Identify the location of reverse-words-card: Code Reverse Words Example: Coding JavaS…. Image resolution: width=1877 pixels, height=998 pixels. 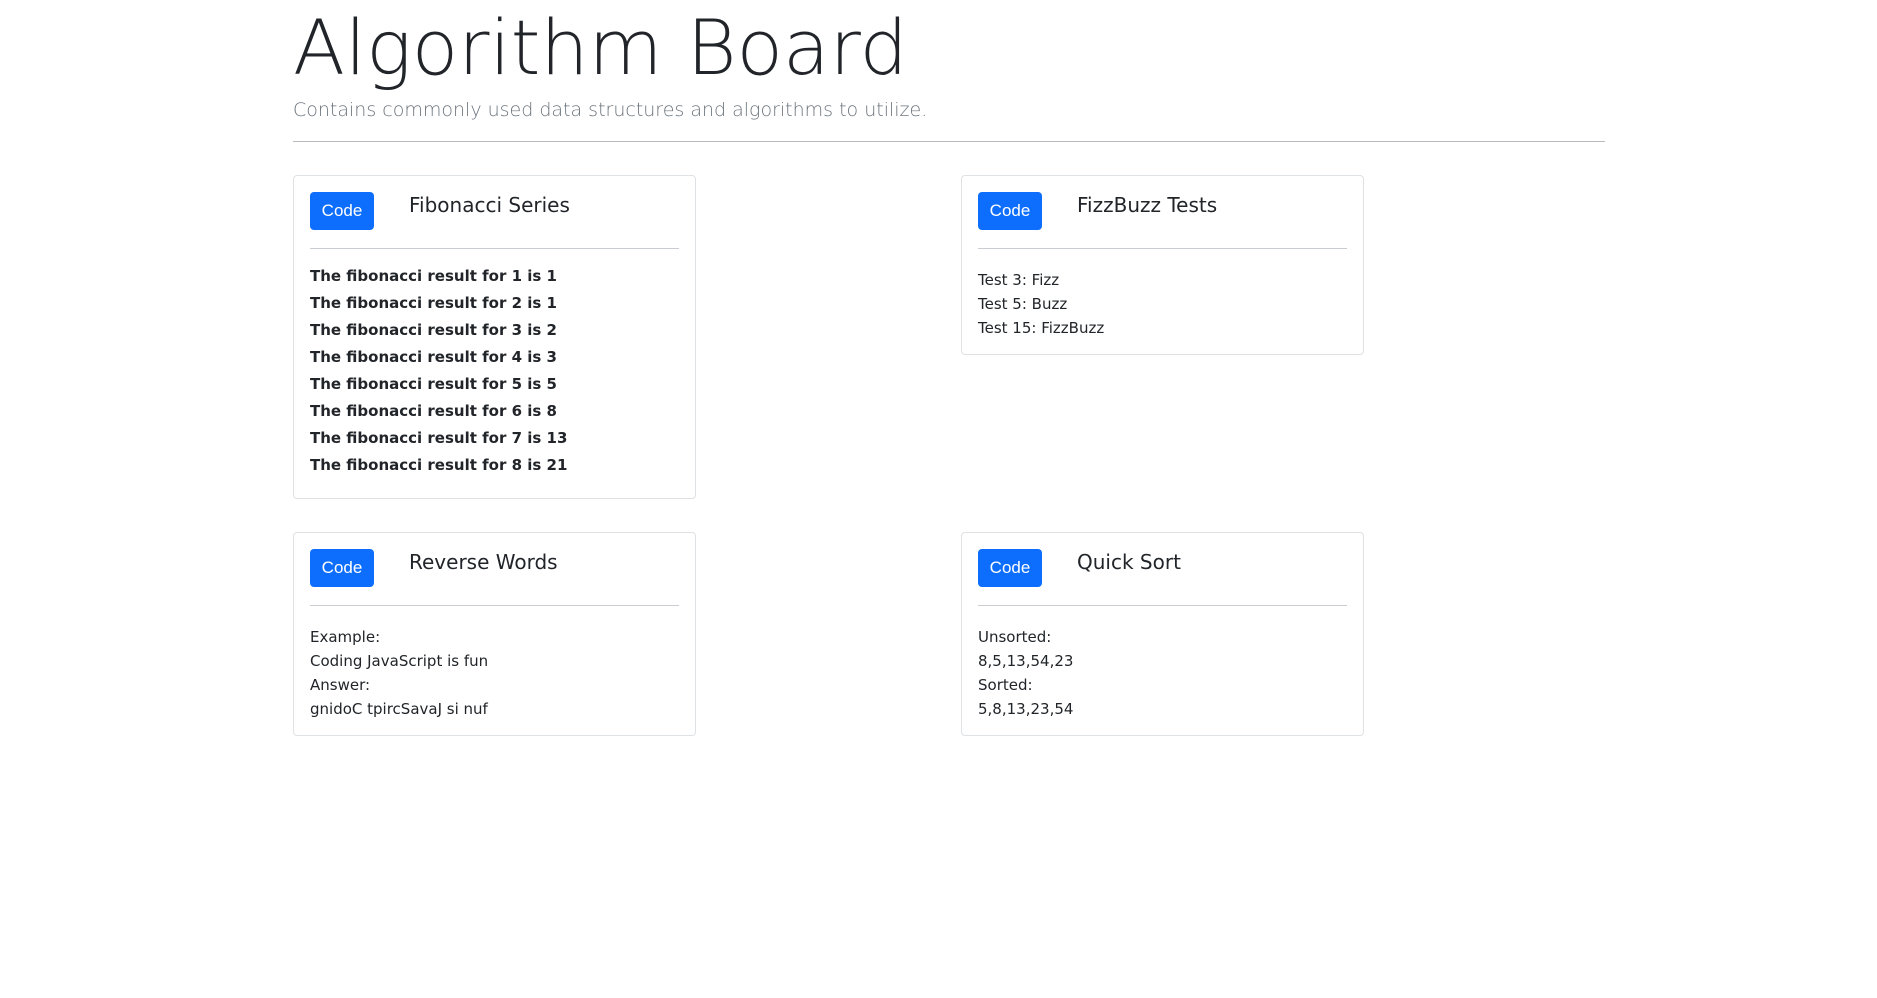
(494, 634).